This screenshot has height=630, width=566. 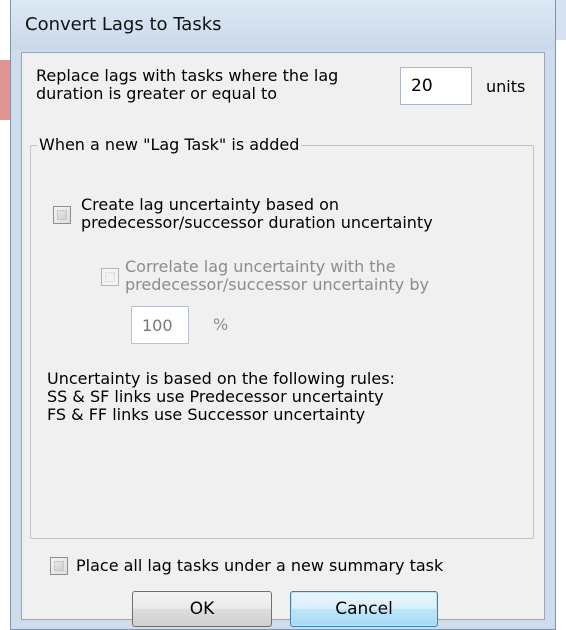 I want to click on dialog-title: Convert Lags to Tasks, so click(x=123, y=24).